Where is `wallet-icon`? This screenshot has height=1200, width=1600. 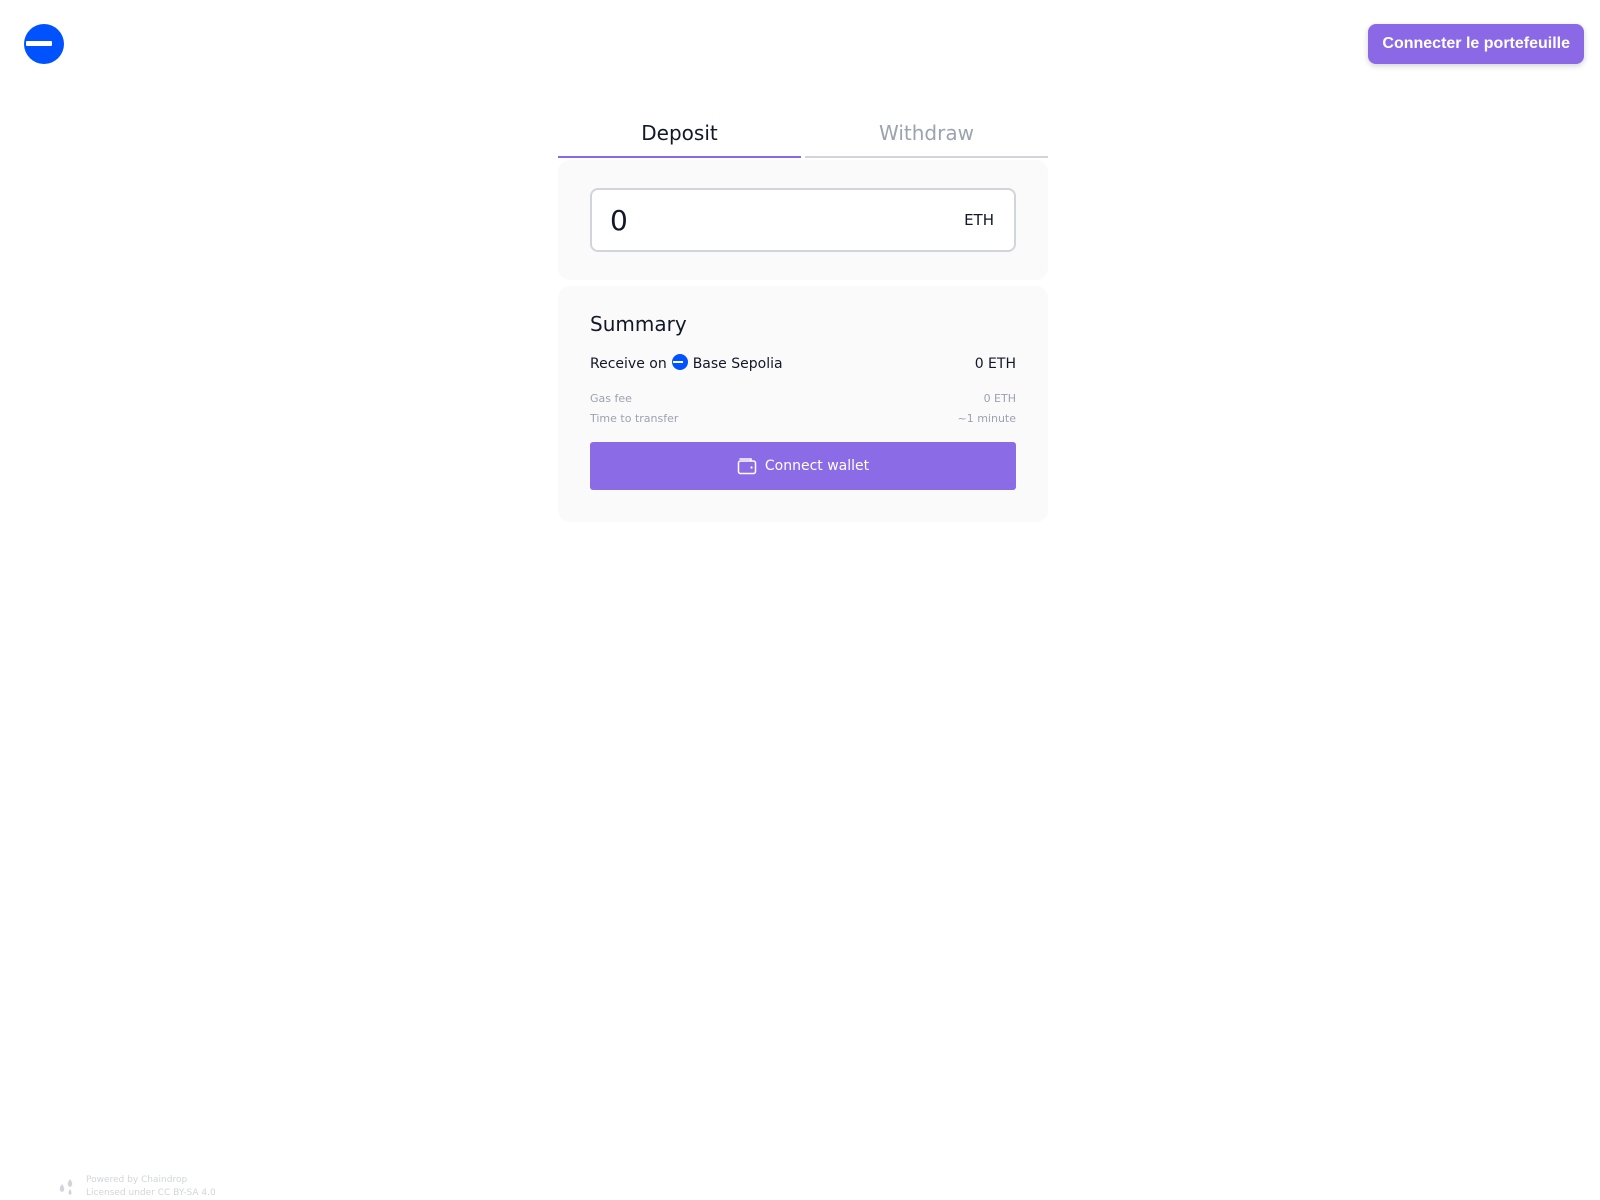 wallet-icon is located at coordinates (747, 466).